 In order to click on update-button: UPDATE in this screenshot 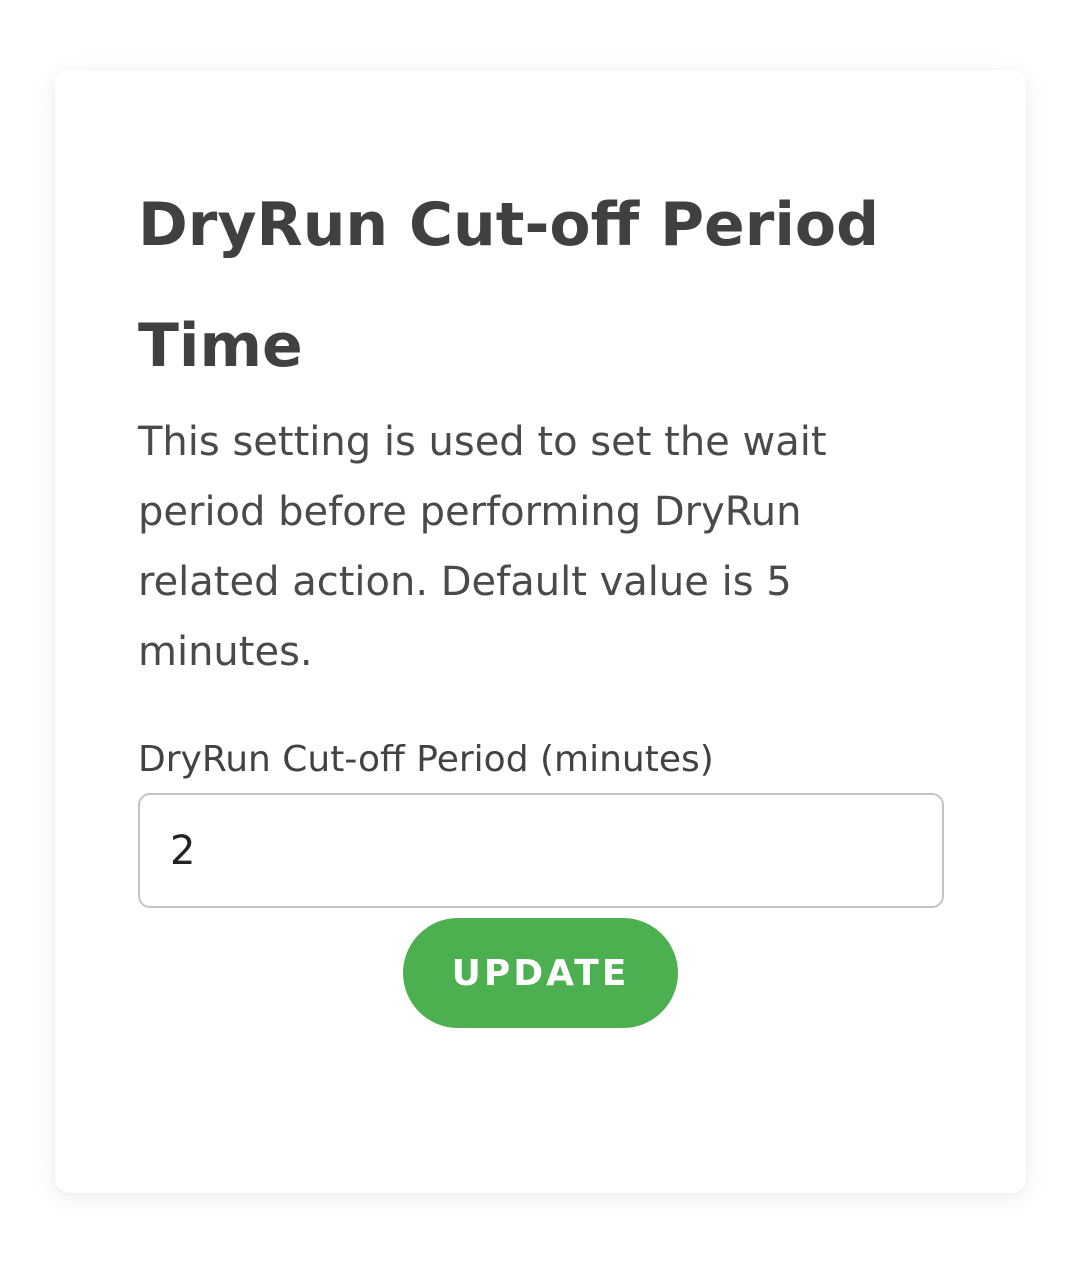, I will do `click(540, 973)`.